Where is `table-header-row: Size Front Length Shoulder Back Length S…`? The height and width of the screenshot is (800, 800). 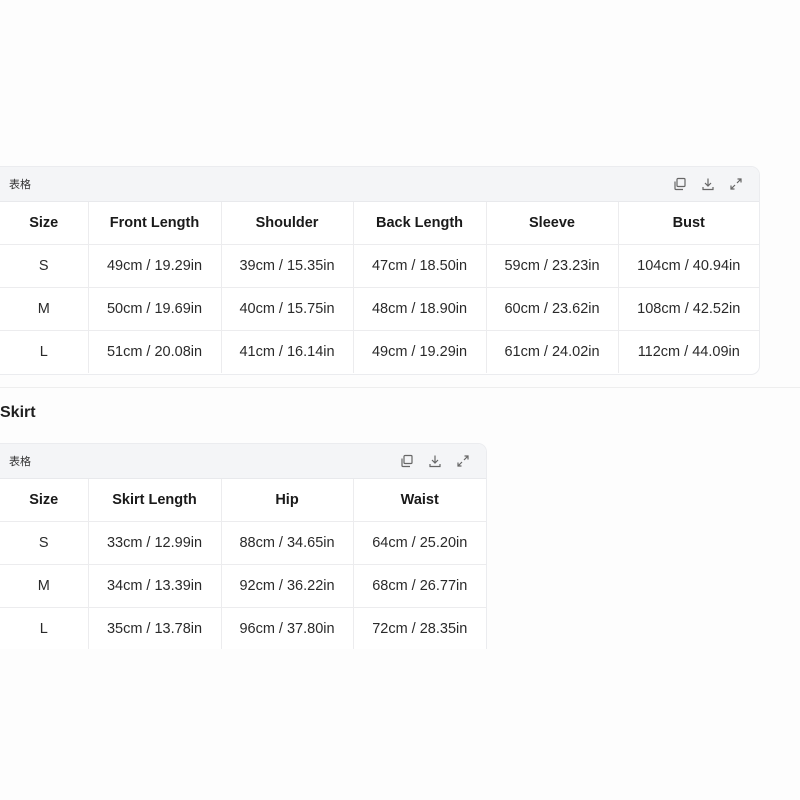 table-header-row: Size Front Length Shoulder Back Length S… is located at coordinates (379, 223).